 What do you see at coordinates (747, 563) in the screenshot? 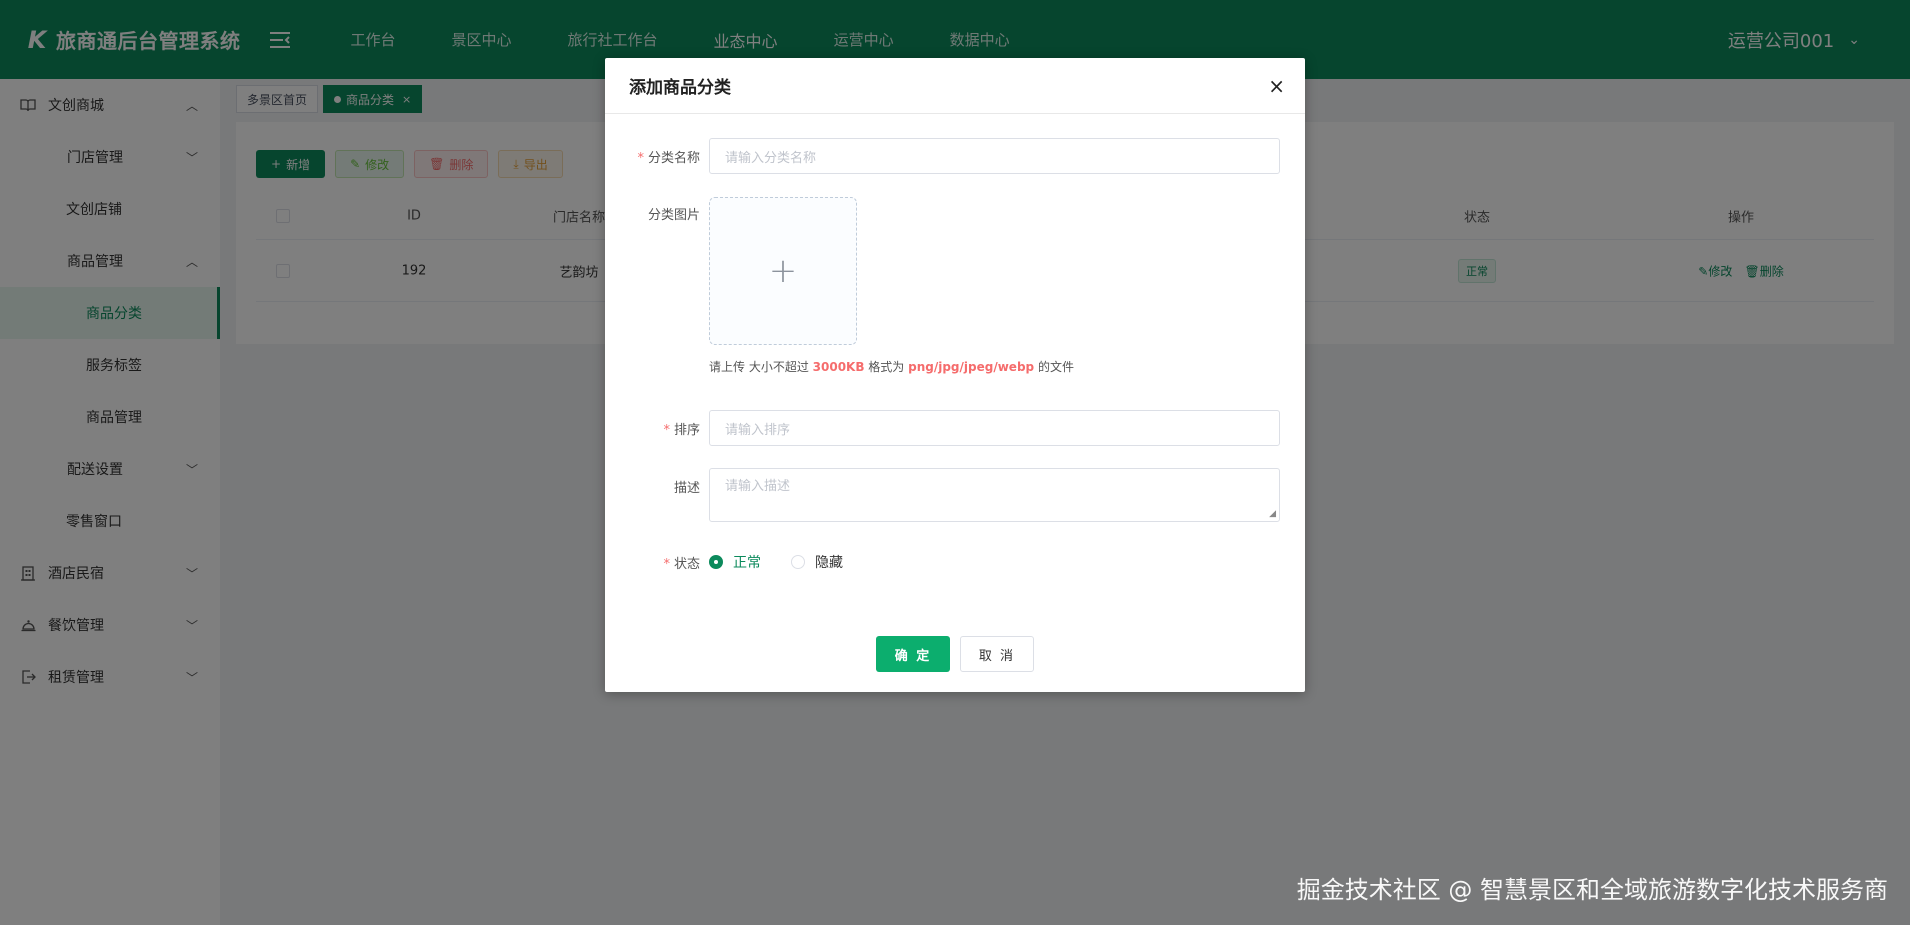
I see `status-radio-normal-label: 正常` at bounding box center [747, 563].